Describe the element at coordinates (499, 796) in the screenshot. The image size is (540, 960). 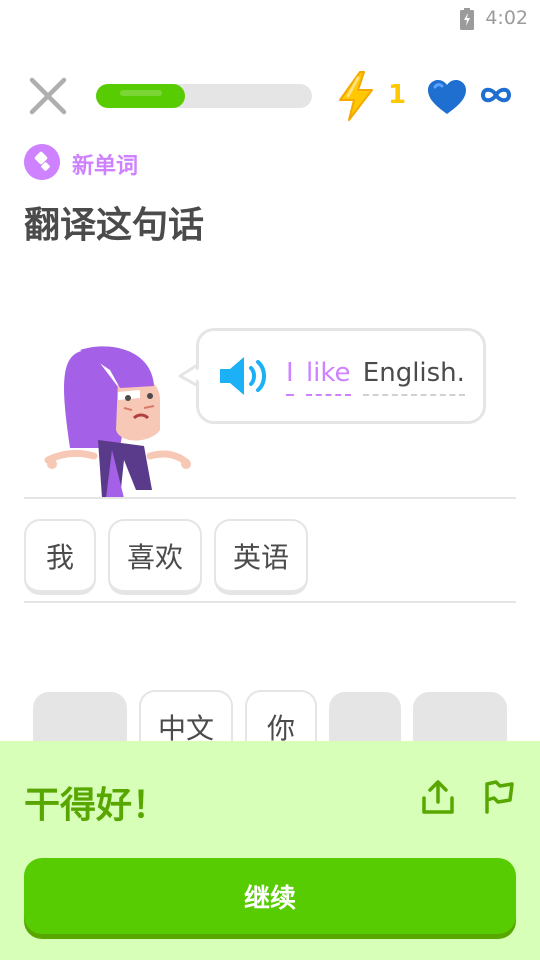
I see `flag-icon` at that location.